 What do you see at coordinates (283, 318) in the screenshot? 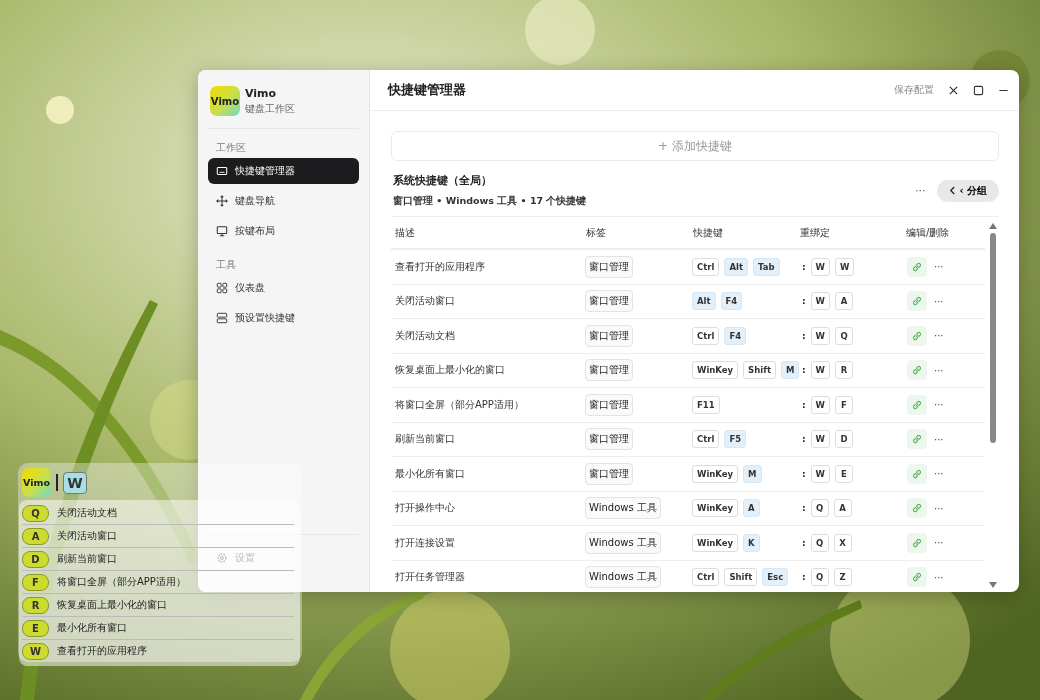
I see `sidebar-item: 预设置快捷键` at bounding box center [283, 318].